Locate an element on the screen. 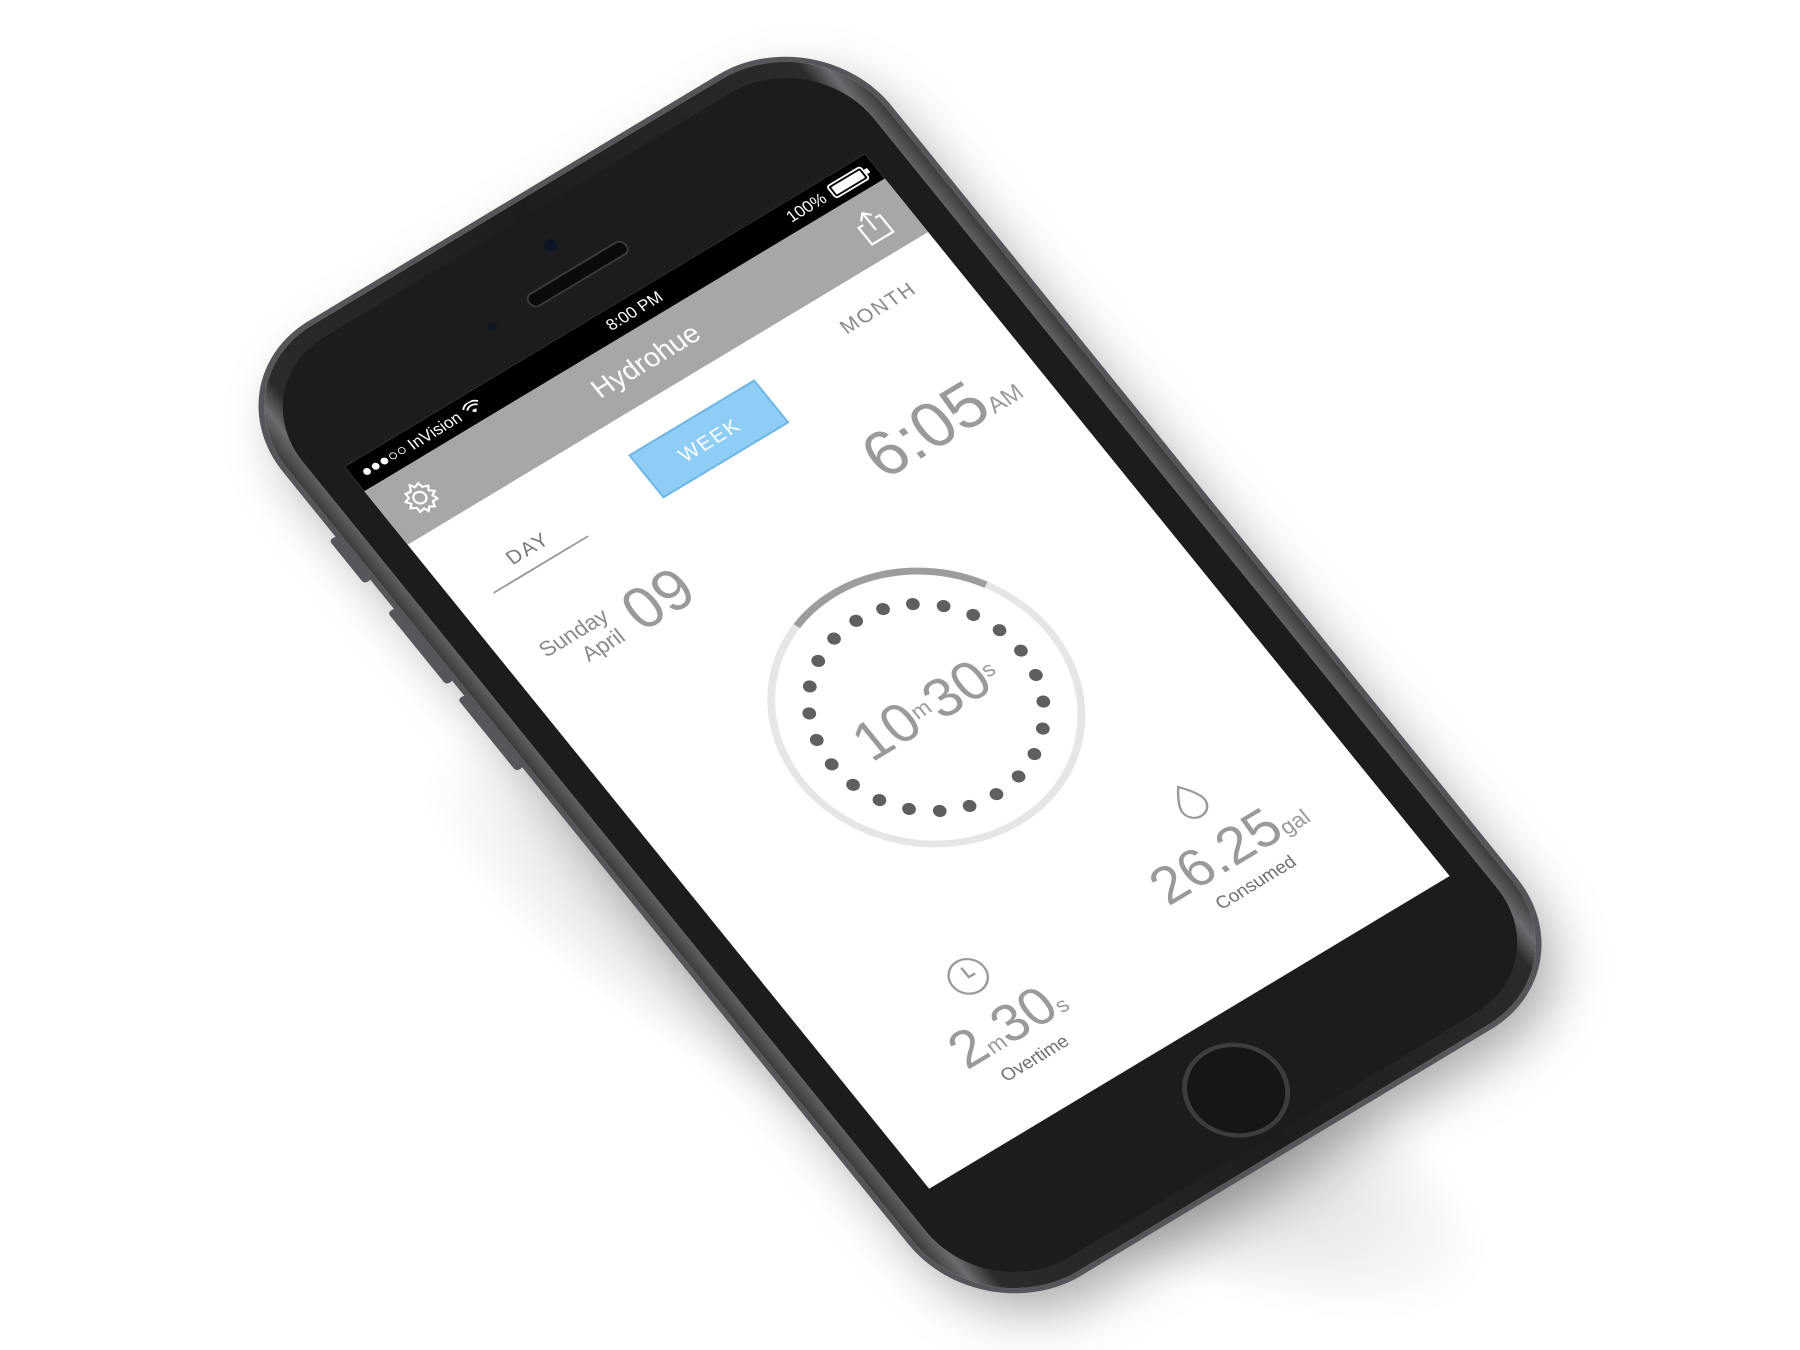 The image size is (1800, 1350). battery-fill is located at coordinates (848, 182).